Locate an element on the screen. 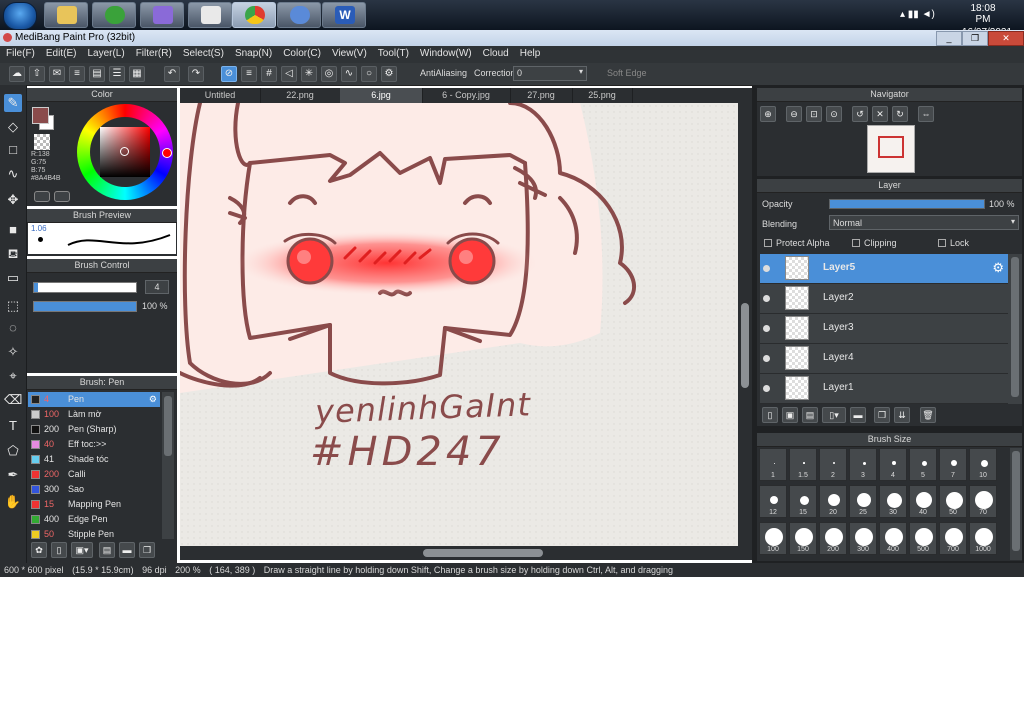 This screenshot has width=1024, height=705. menu-window: Window(W) is located at coordinates (445, 52).